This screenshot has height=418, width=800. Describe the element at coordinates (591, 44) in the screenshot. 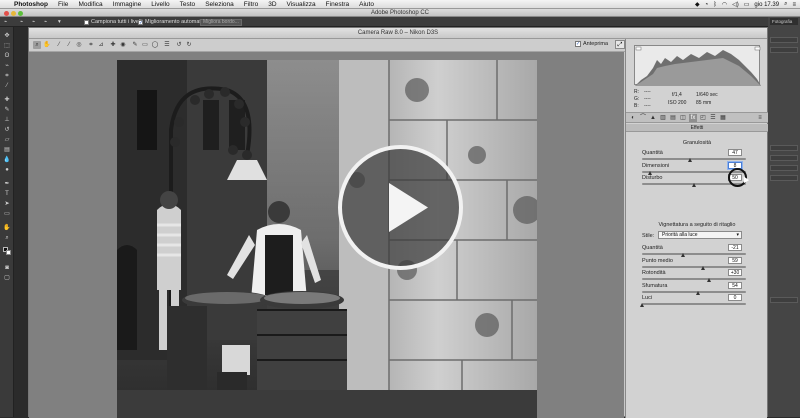

I see `preview-option: ✓ Anteprima` at that location.